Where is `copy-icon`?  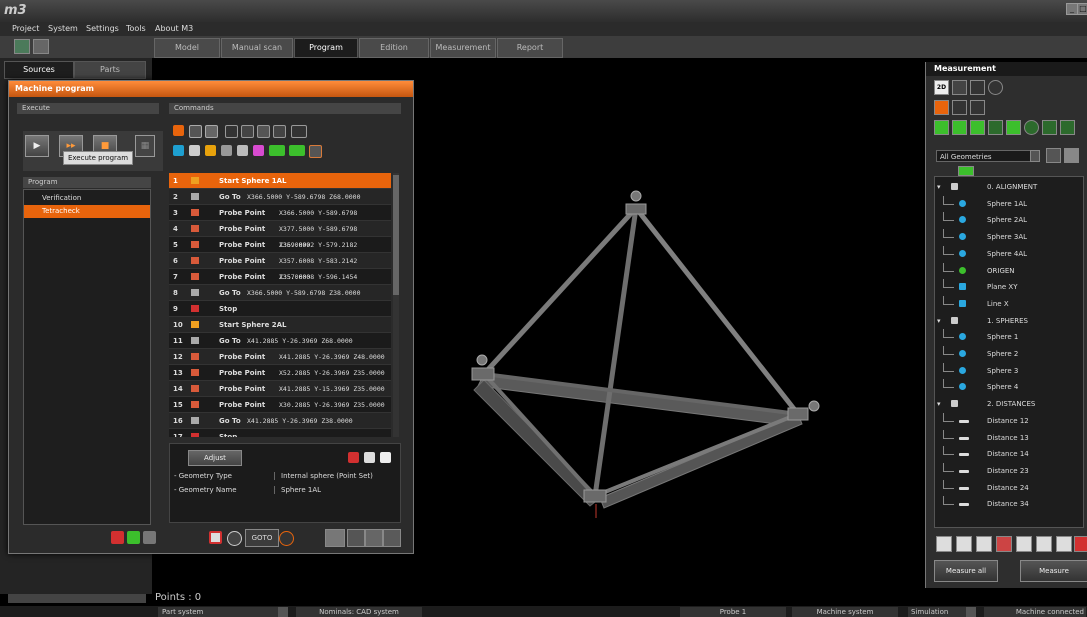 copy-icon is located at coordinates (369, 457).